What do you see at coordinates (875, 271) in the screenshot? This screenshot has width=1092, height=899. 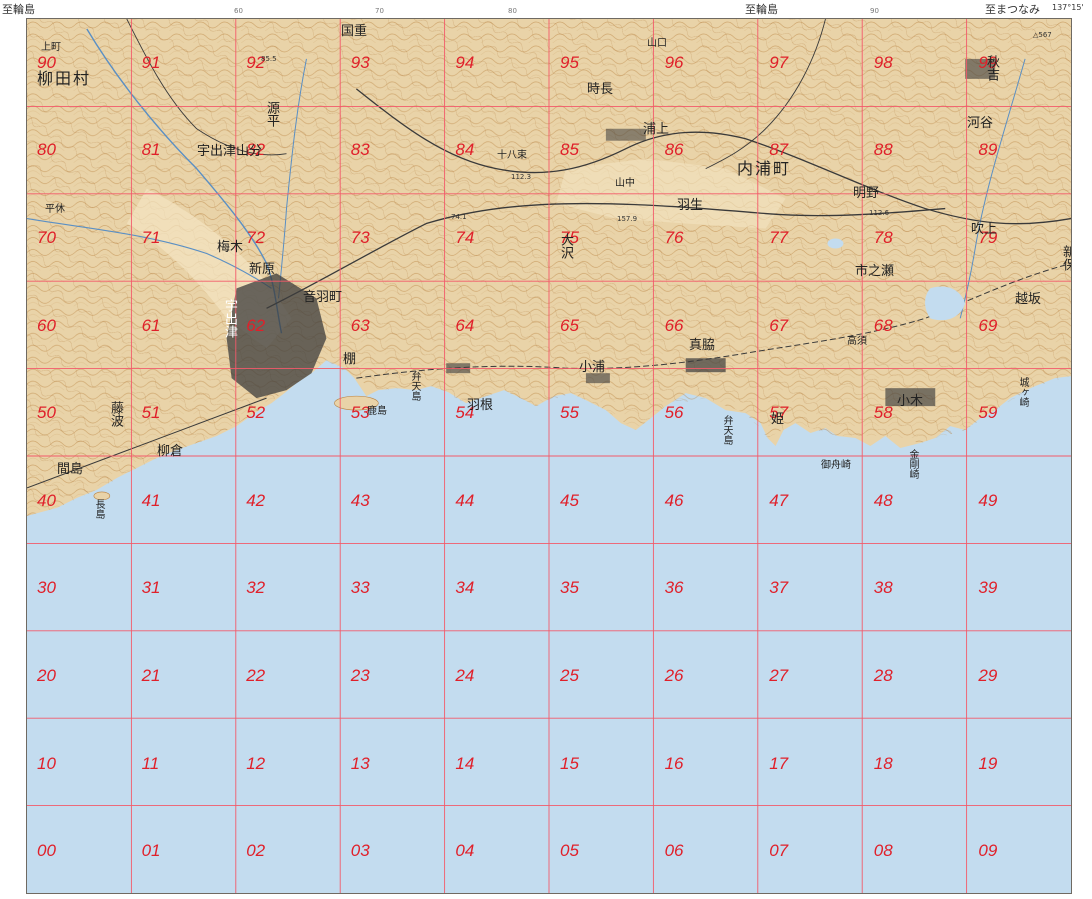 I see `place-ichinose: 市之瀬` at bounding box center [875, 271].